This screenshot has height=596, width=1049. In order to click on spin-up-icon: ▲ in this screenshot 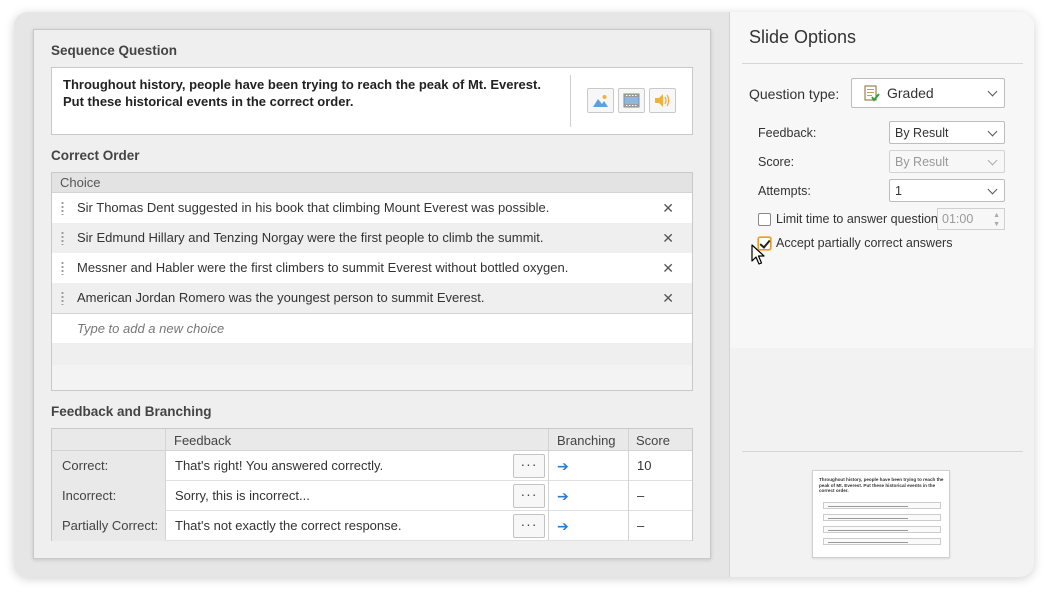, I will do `click(996, 215)`.